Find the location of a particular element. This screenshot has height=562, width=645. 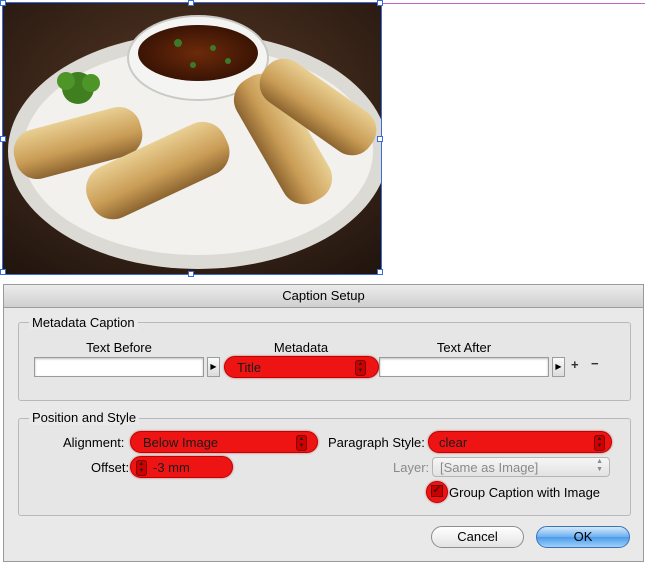

offset-field: ▲ ▼ -3 mm is located at coordinates (181, 467).